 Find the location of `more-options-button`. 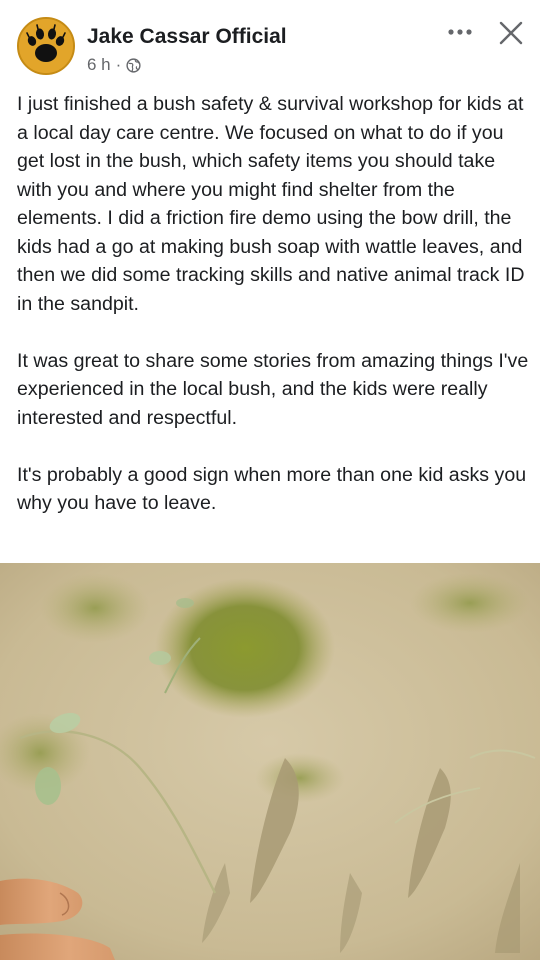

more-options-button is located at coordinates (460, 32).